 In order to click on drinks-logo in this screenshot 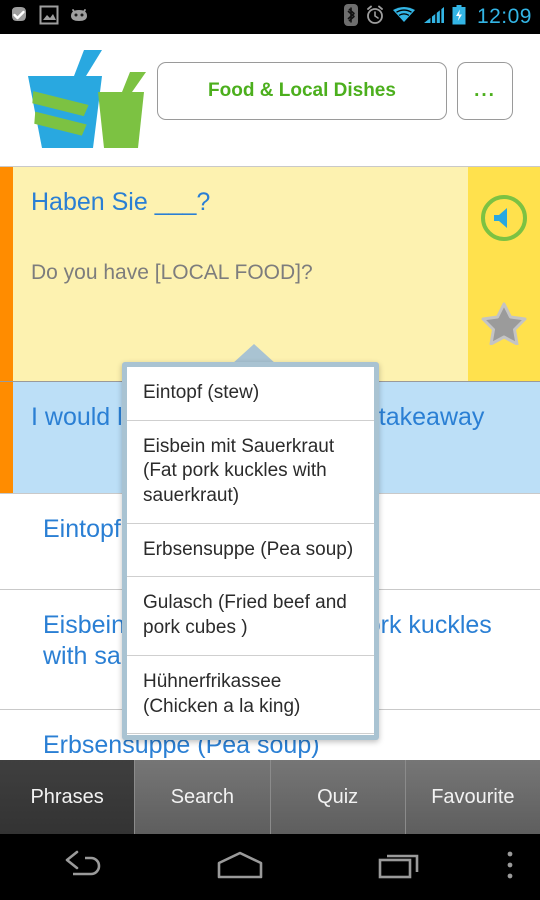, I will do `click(87, 102)`.